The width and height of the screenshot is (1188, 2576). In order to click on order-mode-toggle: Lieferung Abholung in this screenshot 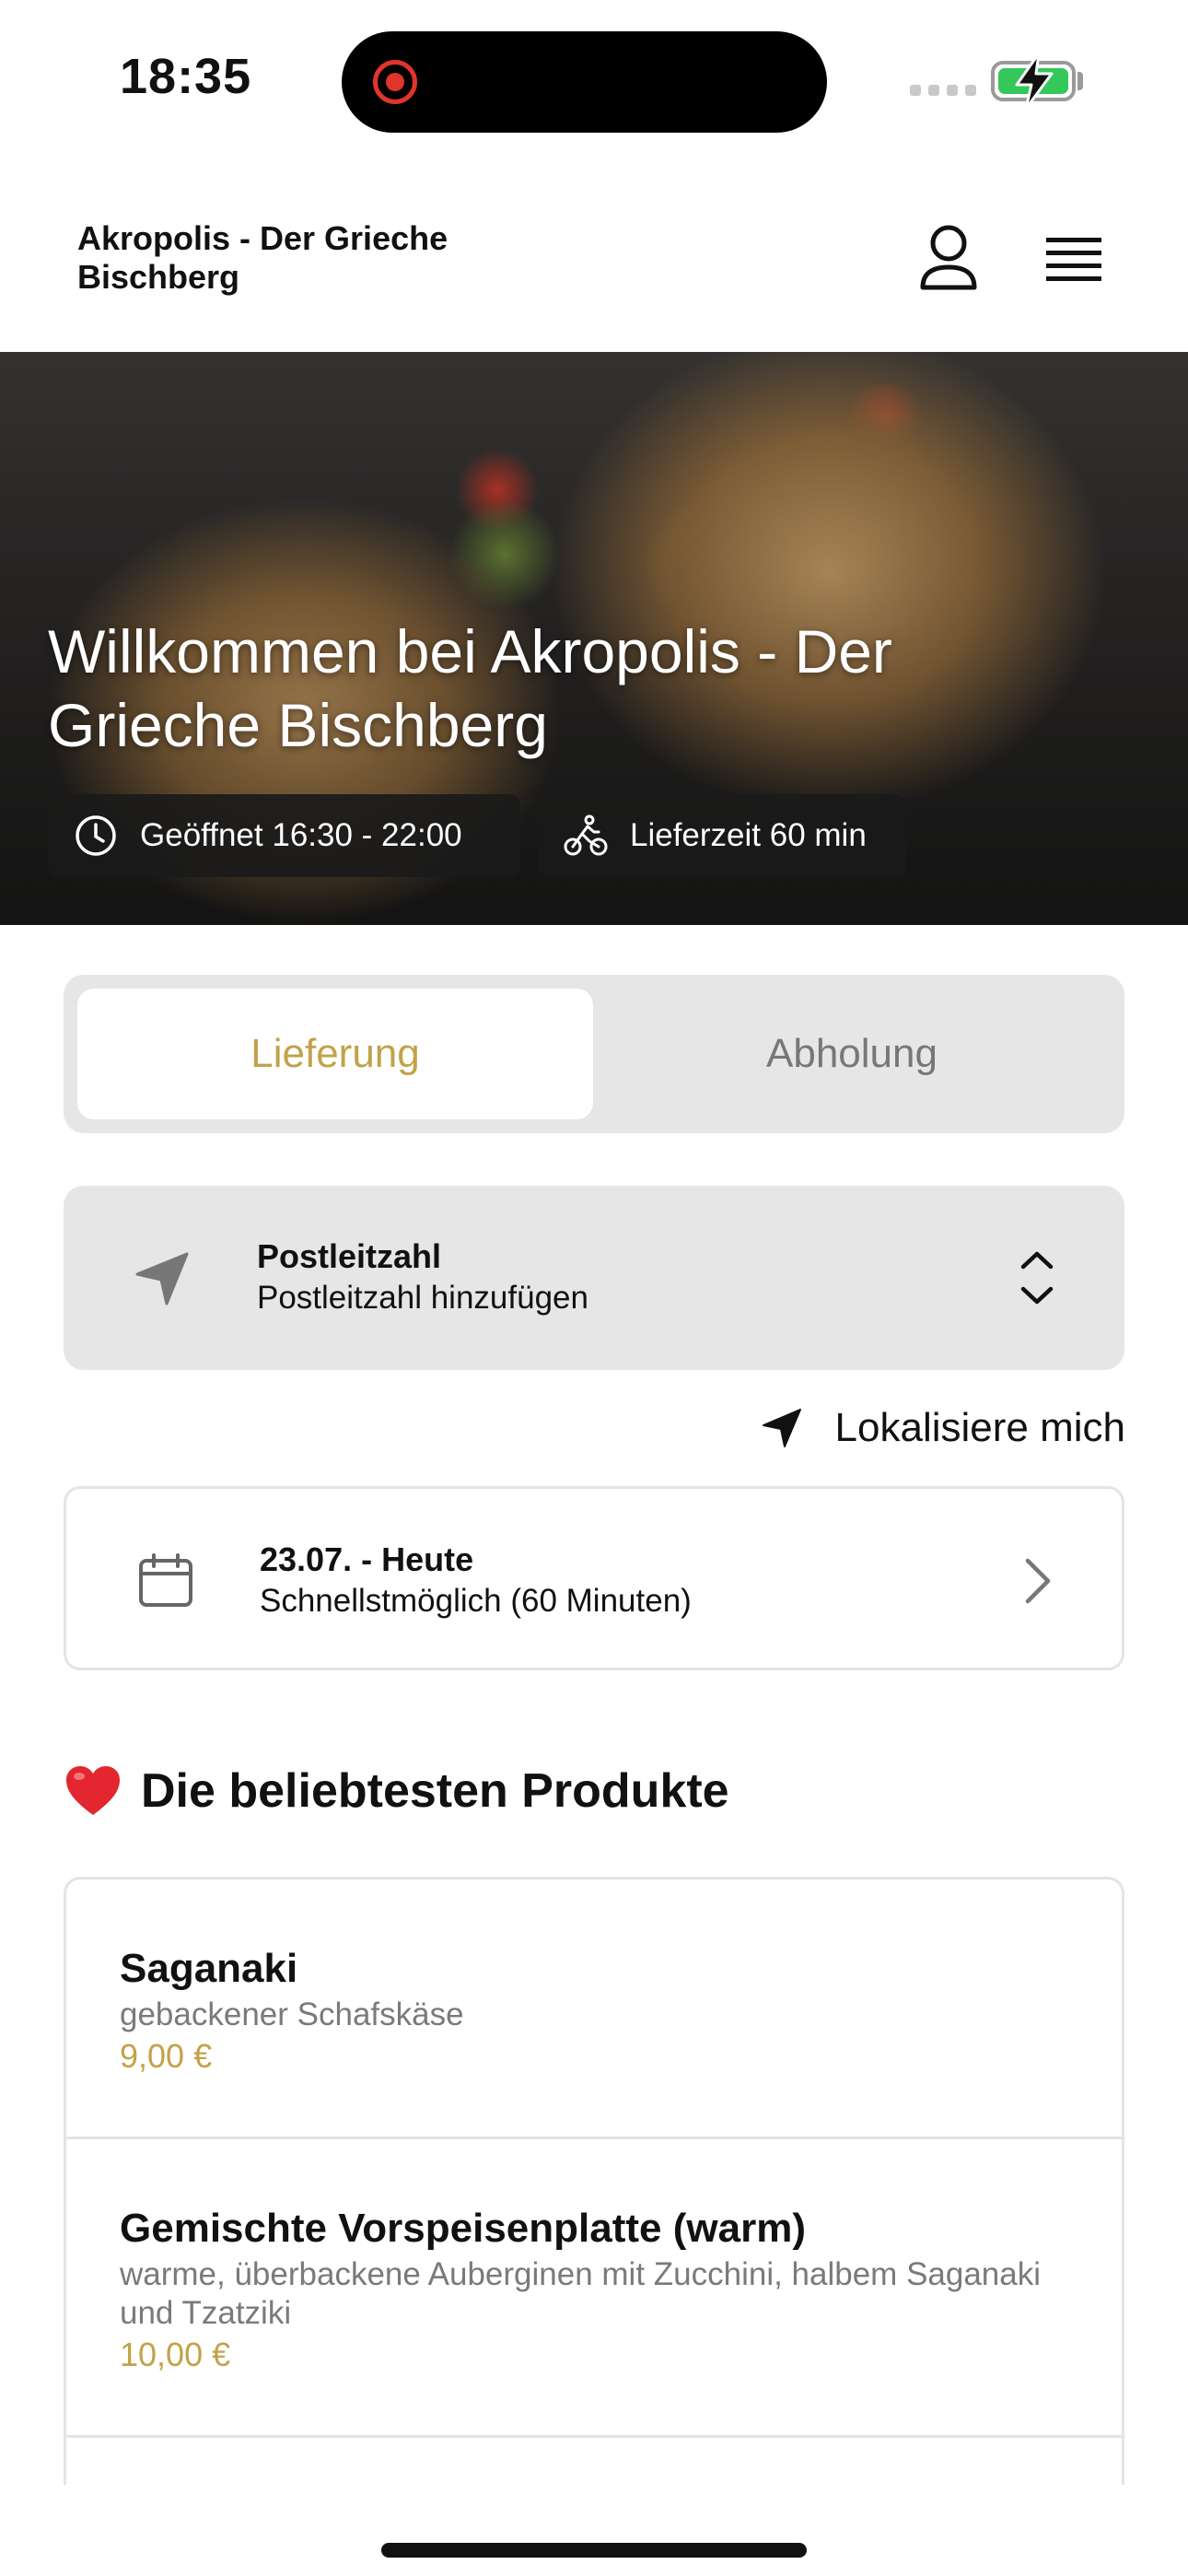, I will do `click(594, 1054)`.